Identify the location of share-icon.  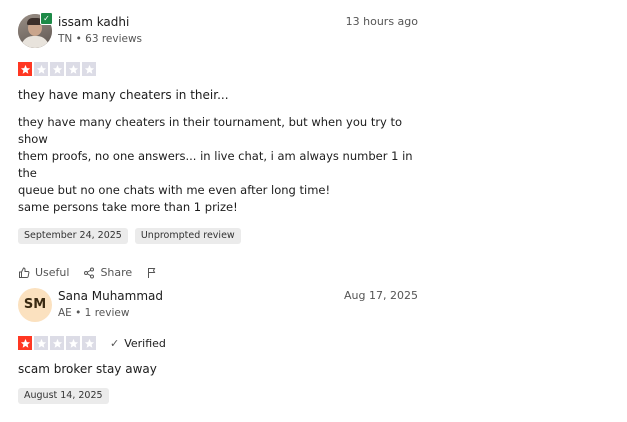
(89, 272).